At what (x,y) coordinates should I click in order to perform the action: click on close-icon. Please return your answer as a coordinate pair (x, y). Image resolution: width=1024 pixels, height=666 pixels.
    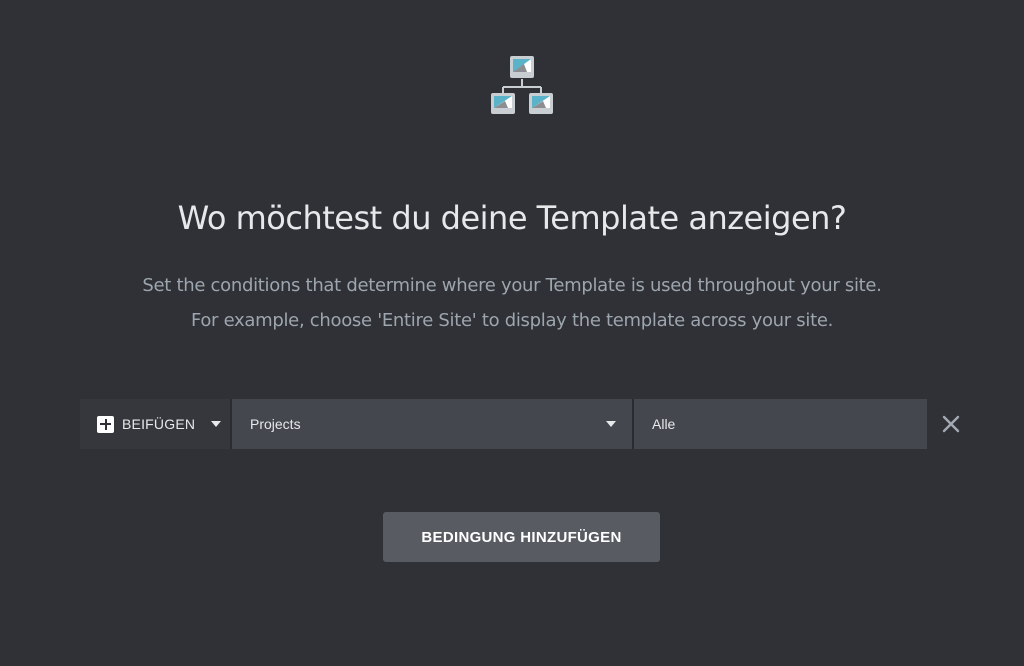
    Looking at the image, I should click on (951, 424).